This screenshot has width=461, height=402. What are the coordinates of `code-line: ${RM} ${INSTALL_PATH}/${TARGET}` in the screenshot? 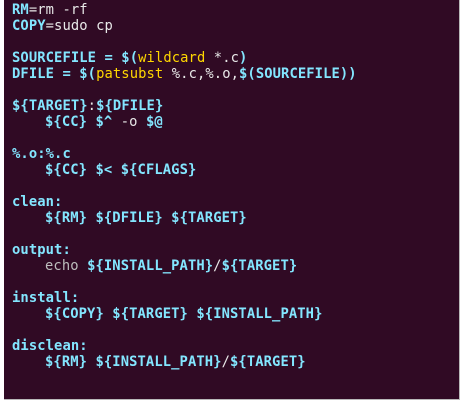 It's located at (235, 362).